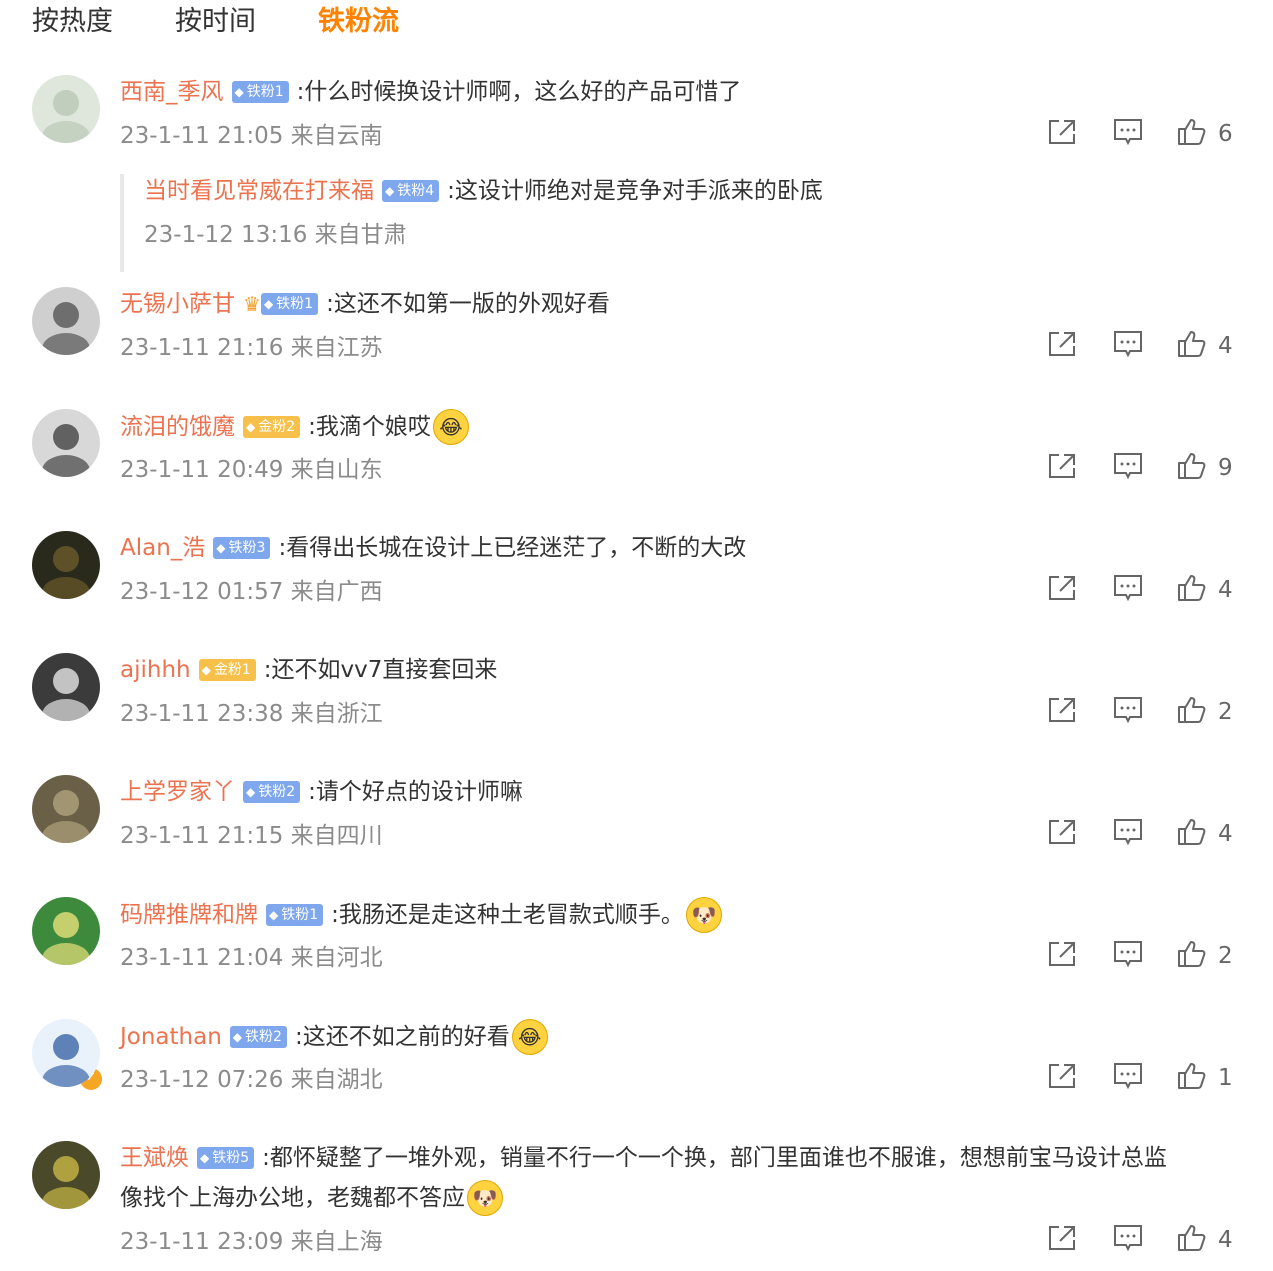 Image resolution: width=1273 pixels, height=1271 pixels. What do you see at coordinates (72, 24) in the screenshot?
I see `tab-hot: 按热度` at bounding box center [72, 24].